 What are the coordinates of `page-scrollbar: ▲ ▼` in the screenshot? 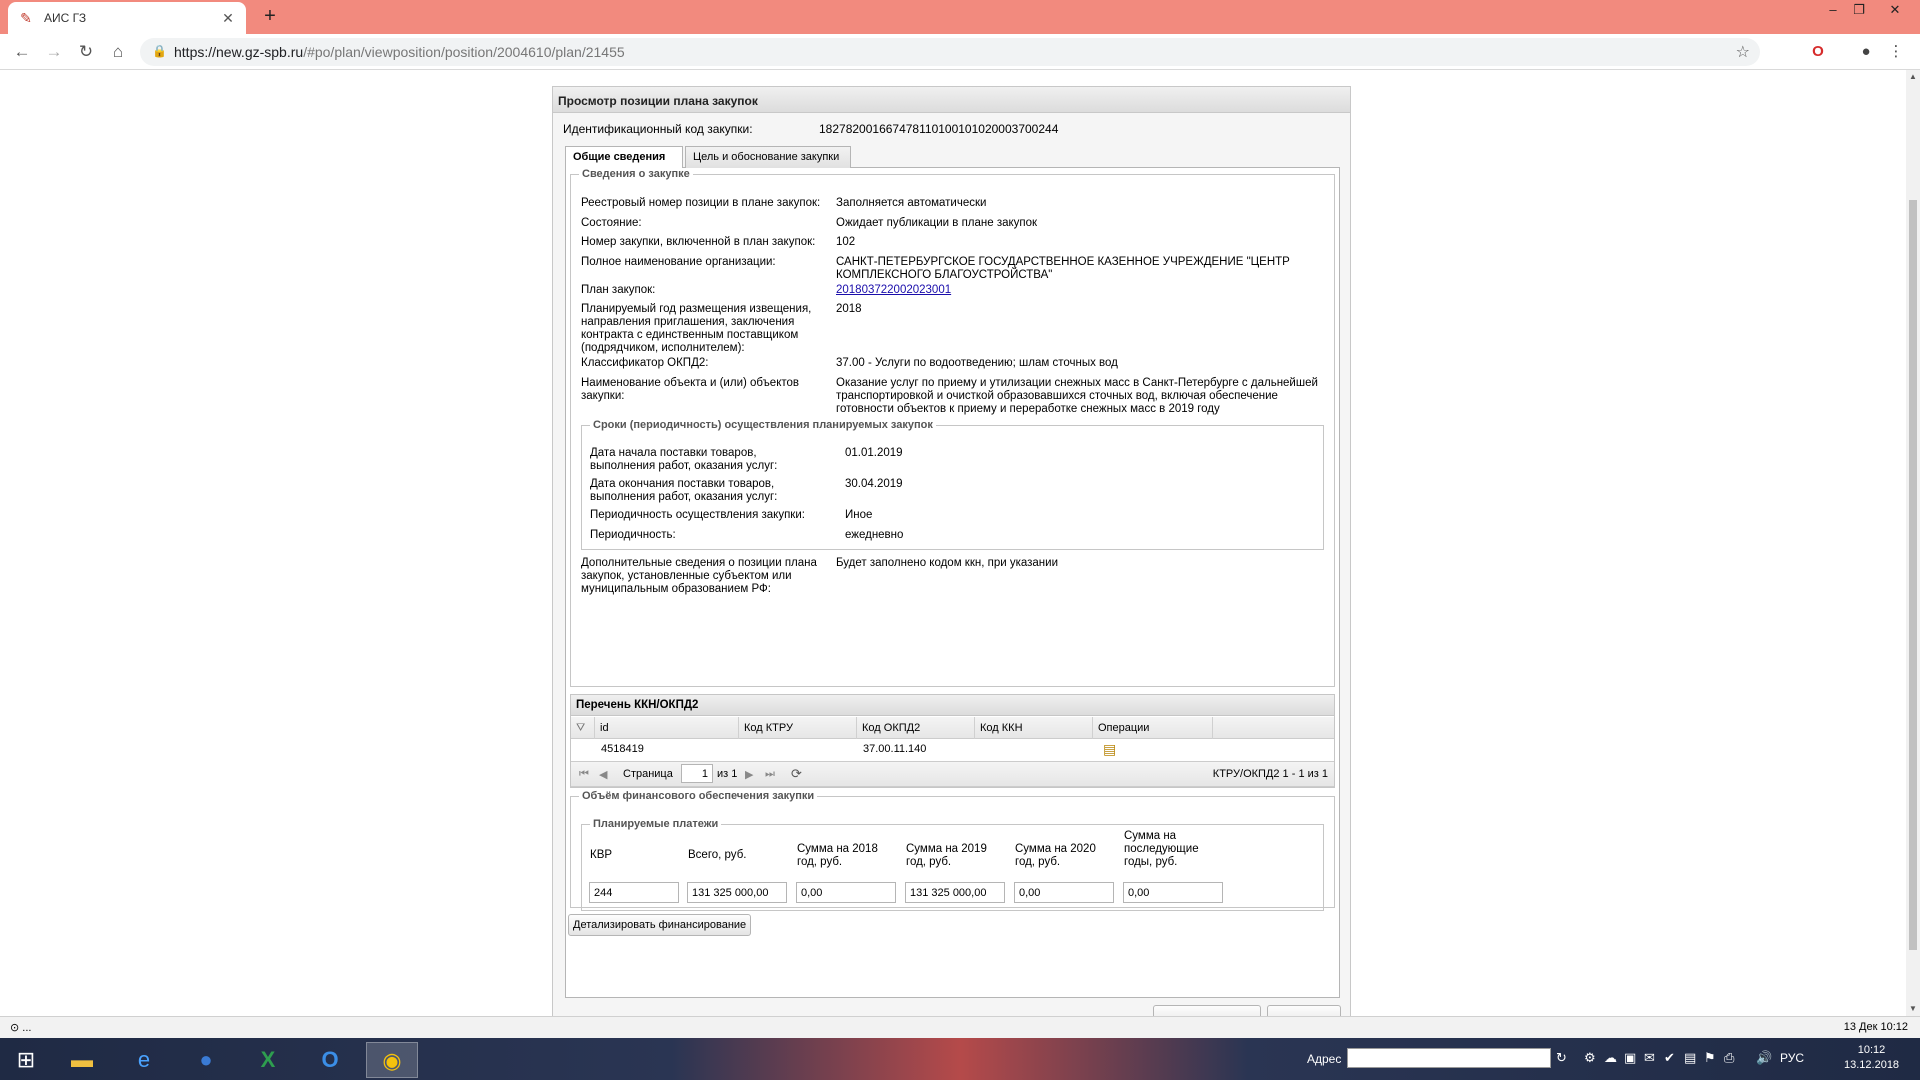 It's located at (1913, 543).